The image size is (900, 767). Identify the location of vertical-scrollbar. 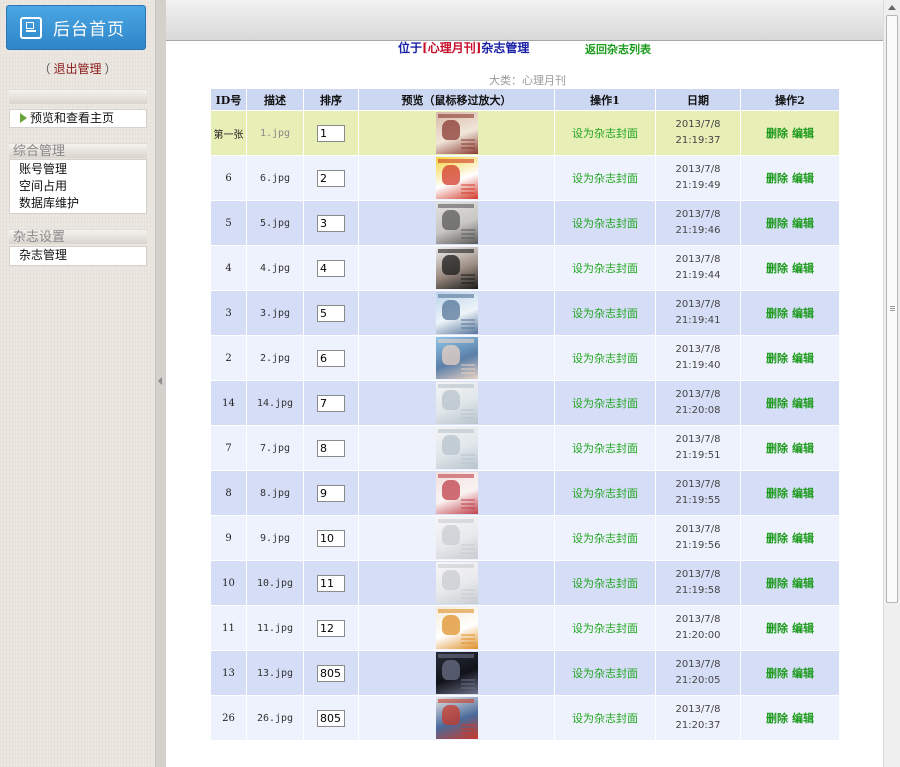
(891, 383).